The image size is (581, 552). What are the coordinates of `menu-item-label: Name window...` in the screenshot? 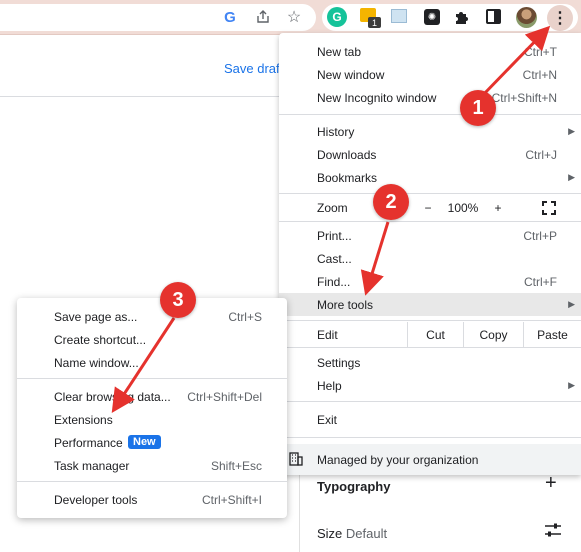 It's located at (96, 362).